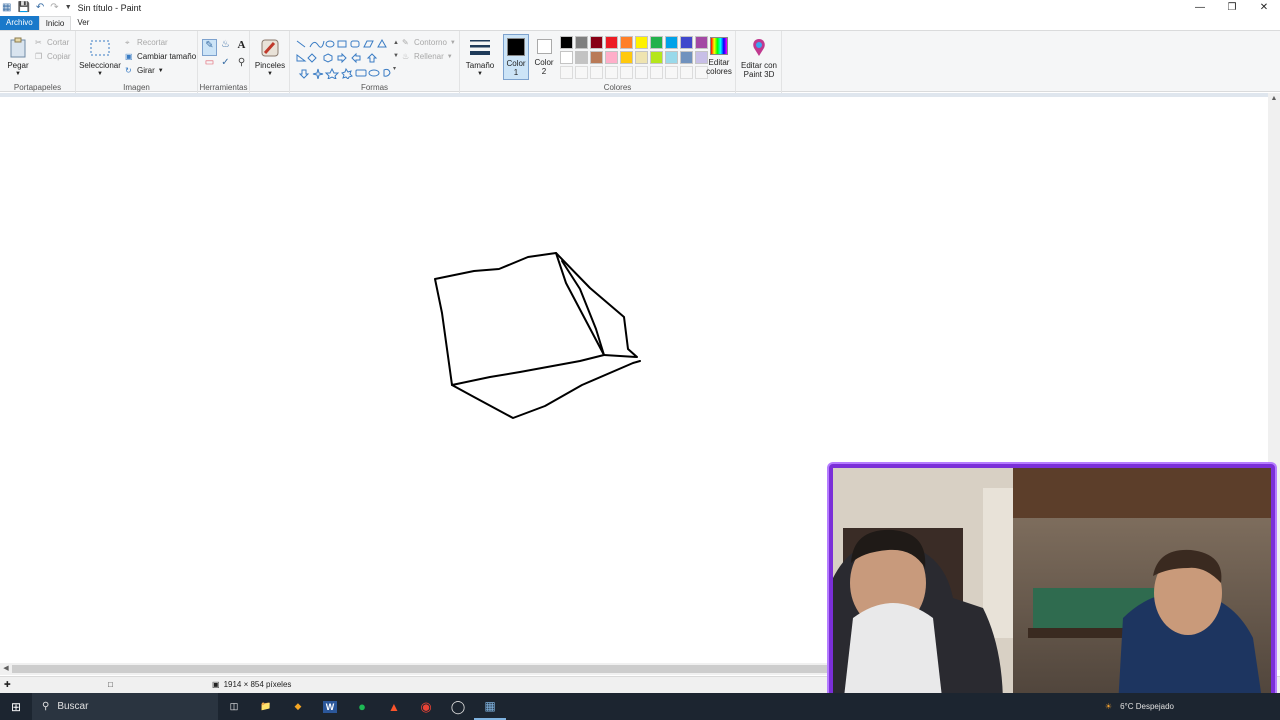 Image resolution: width=1280 pixels, height=720 pixels. What do you see at coordinates (146, 42) in the screenshot?
I see `crop-button: ⌖ Recortar` at bounding box center [146, 42].